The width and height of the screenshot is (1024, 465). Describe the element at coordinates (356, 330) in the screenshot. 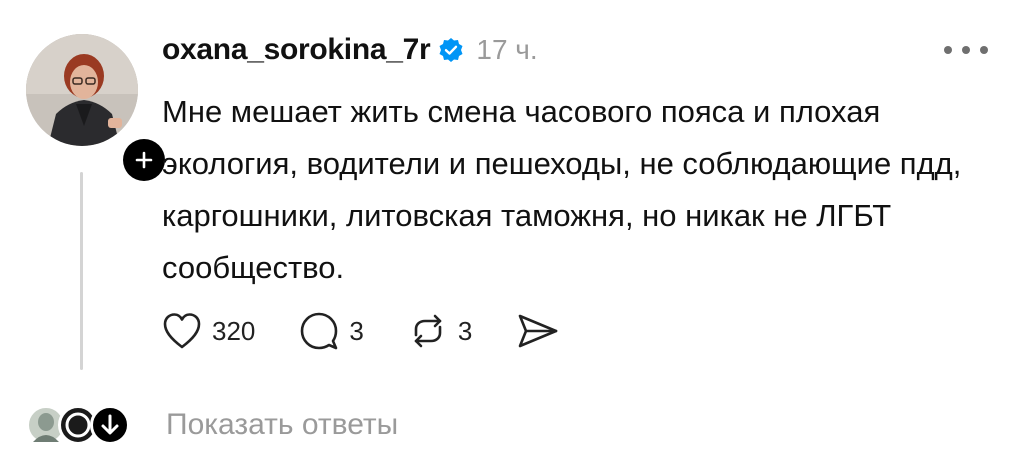

I see `comment-count: 3` at that location.